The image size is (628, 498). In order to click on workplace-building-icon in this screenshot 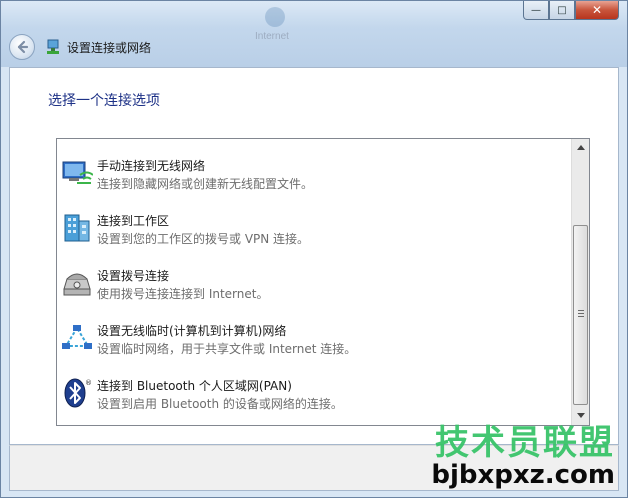, I will do `click(77, 228)`.